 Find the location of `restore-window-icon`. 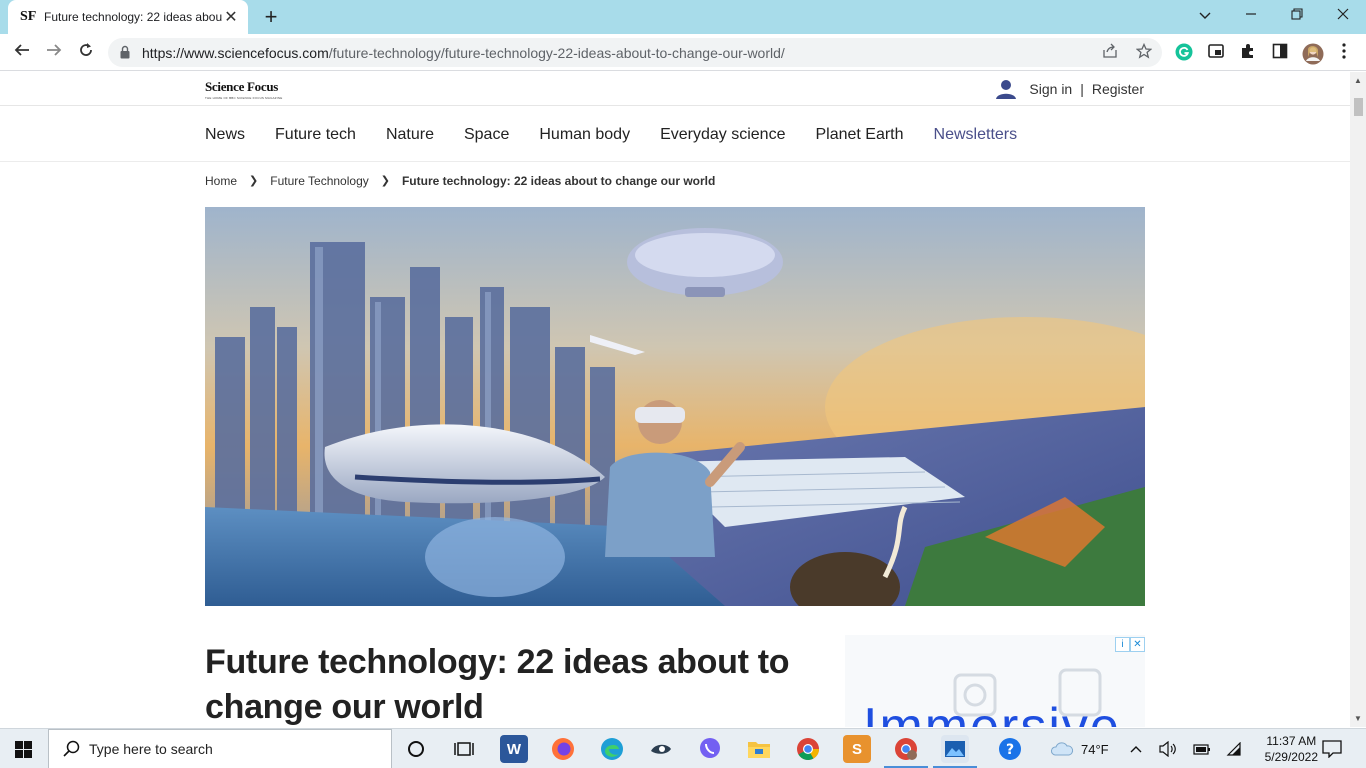

restore-window-icon is located at coordinates (1297, 15).